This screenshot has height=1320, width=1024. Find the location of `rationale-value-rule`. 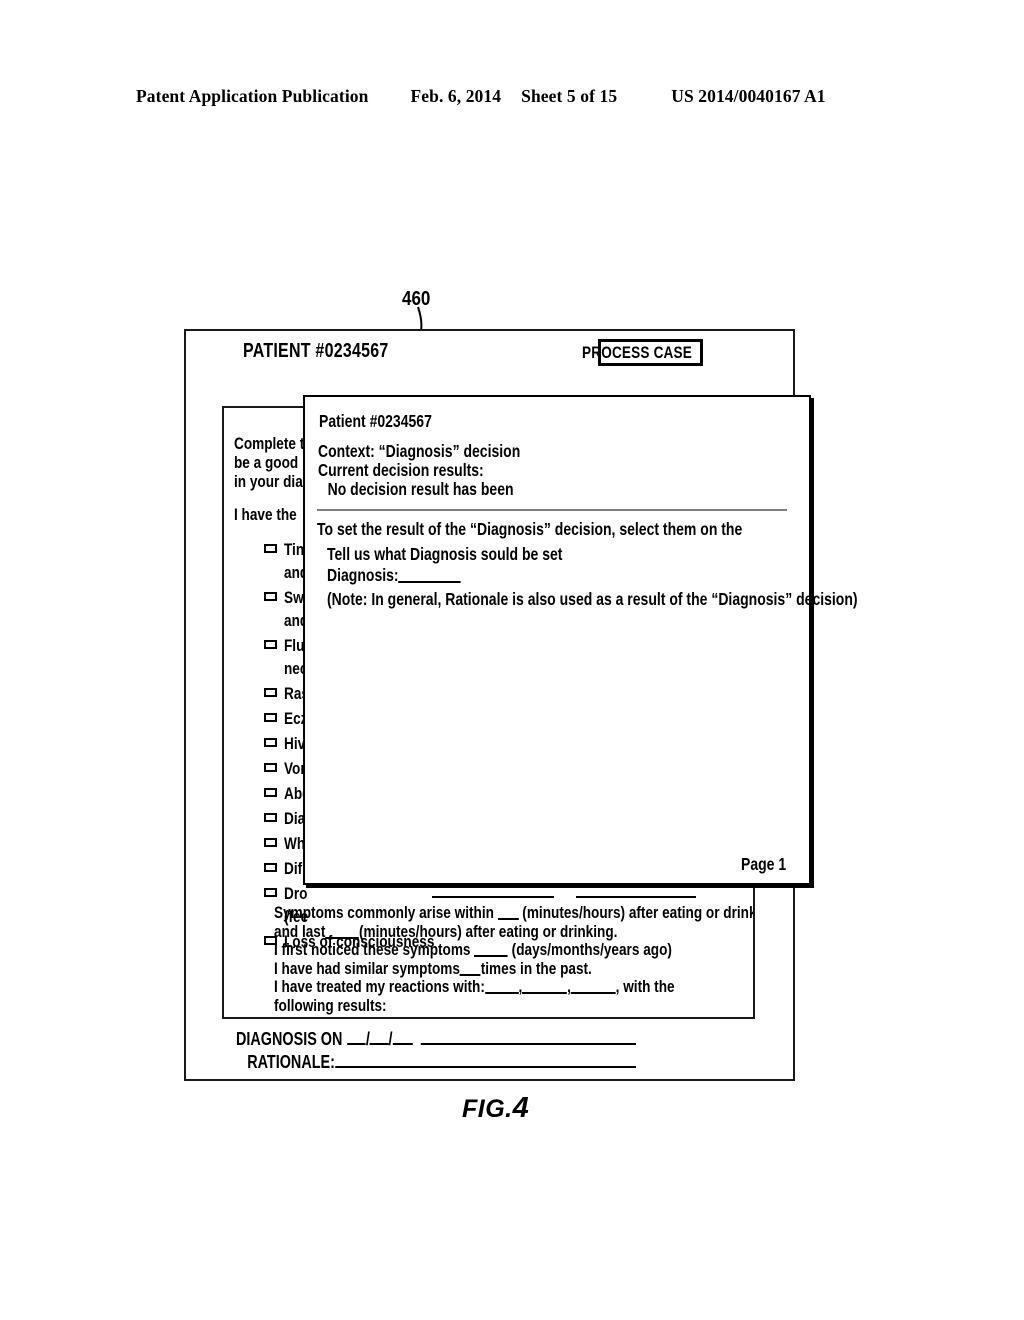

rationale-value-rule is located at coordinates (485, 1066).